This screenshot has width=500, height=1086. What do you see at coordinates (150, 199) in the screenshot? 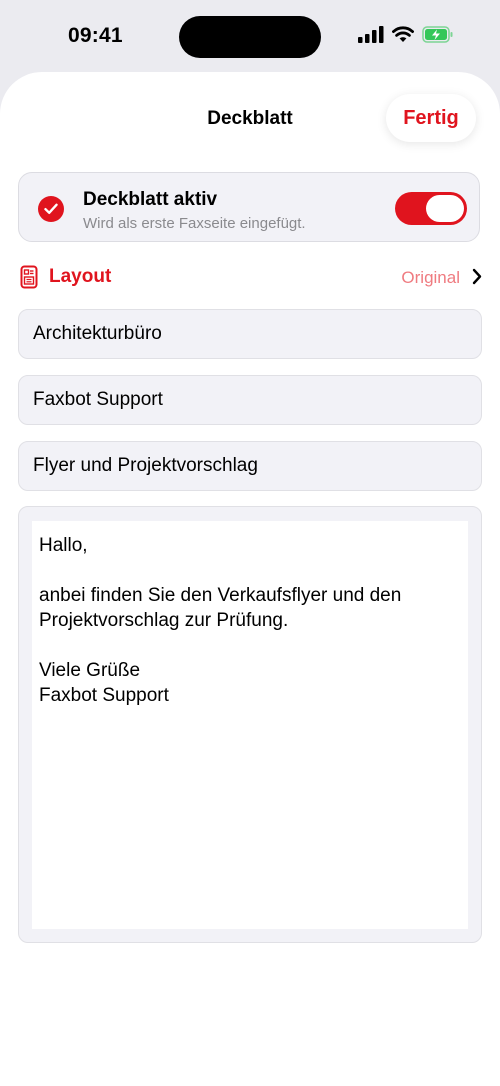
I see `cover-toggle-title: Deckblatt aktiv` at bounding box center [150, 199].